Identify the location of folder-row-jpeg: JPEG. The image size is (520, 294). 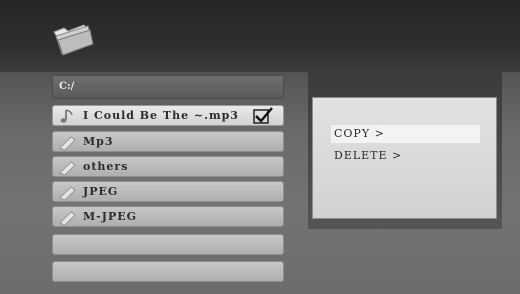
(168, 191).